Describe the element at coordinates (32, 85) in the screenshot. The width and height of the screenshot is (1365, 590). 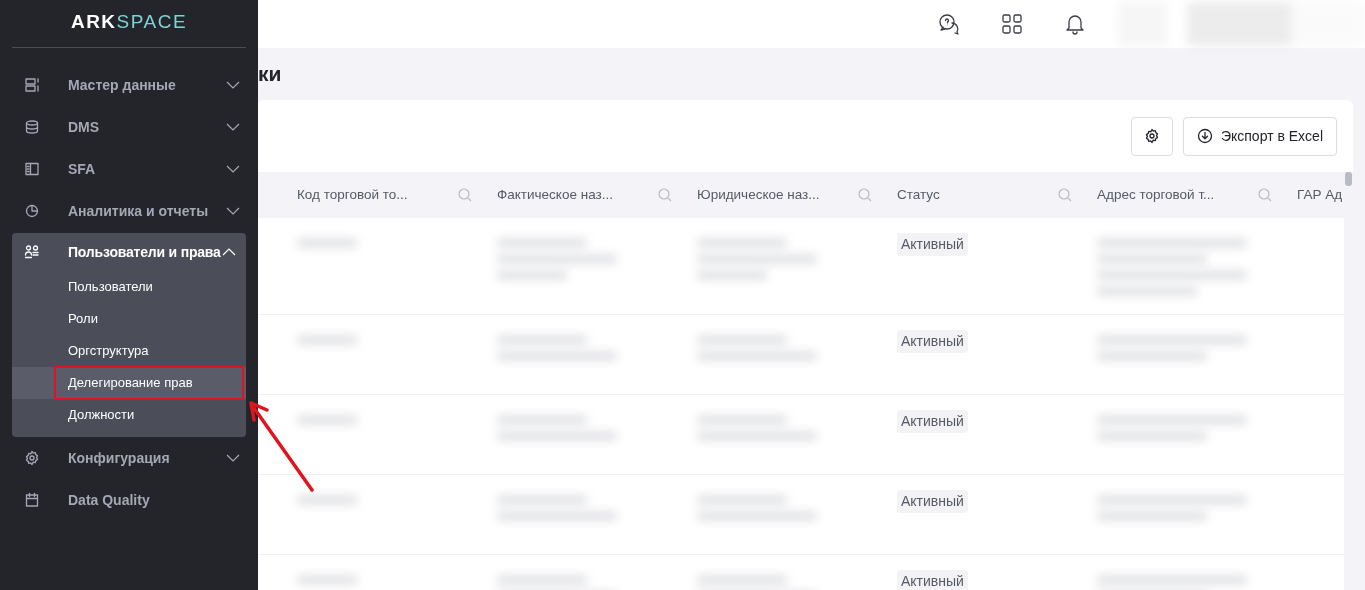
I see `stack-icon` at that location.